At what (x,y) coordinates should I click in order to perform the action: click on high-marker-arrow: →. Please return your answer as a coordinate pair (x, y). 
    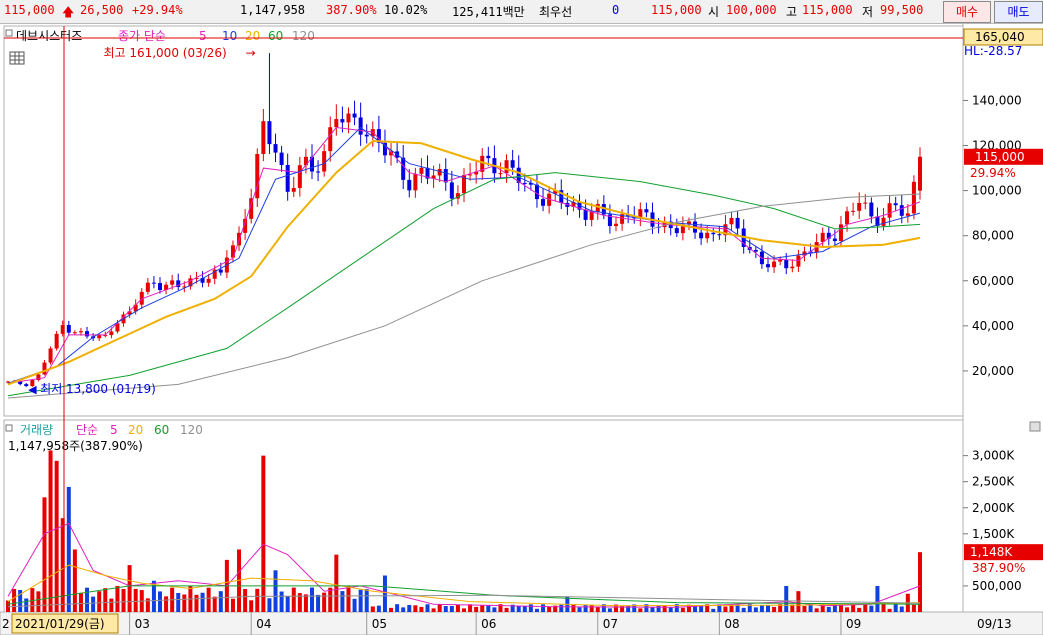
    Looking at the image, I should click on (250, 53).